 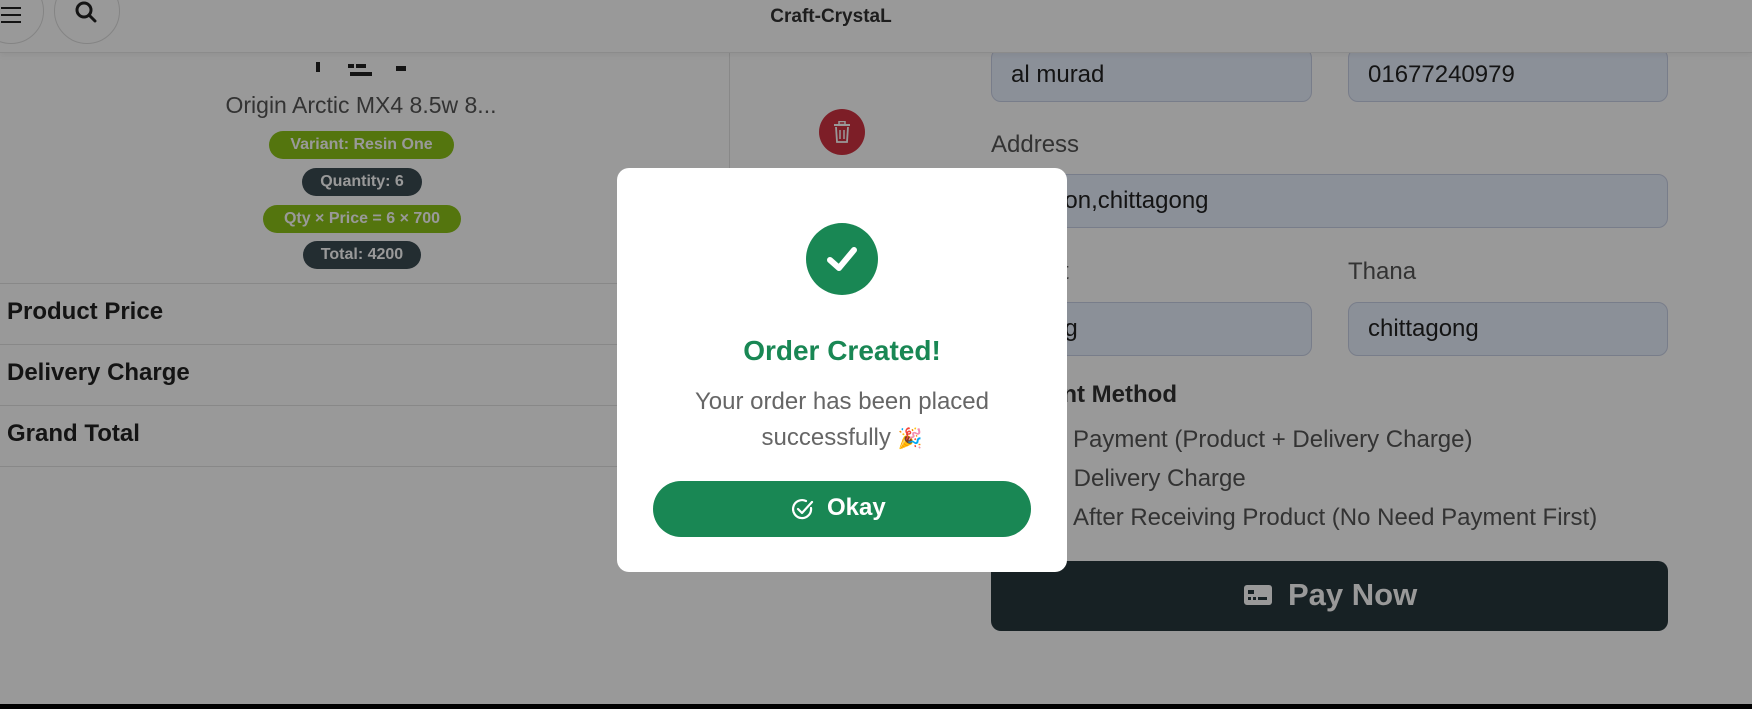 I want to click on dialog-message-text: Your order has been placed successfully, so click(x=842, y=419).